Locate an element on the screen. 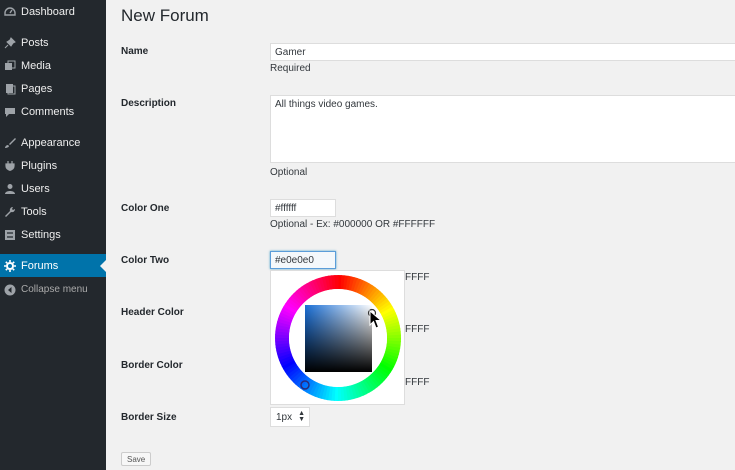 This screenshot has height=470, width=735. color-two-help: FFFF is located at coordinates (417, 277).